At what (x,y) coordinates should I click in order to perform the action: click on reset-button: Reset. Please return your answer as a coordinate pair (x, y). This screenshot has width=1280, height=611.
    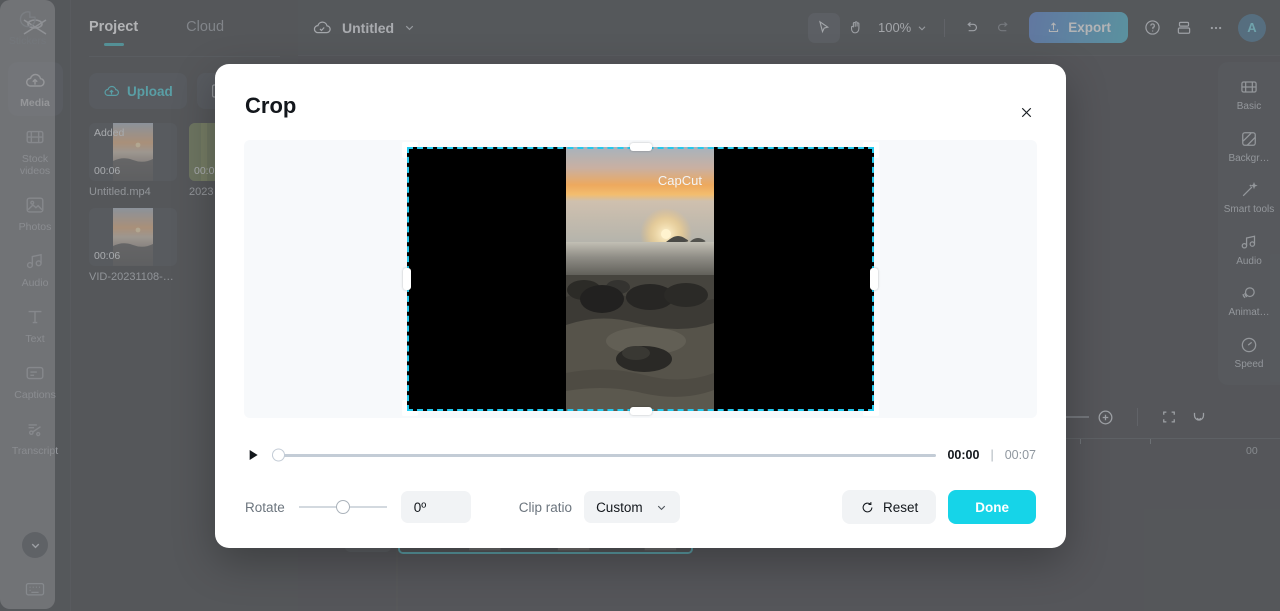
    Looking at the image, I should click on (889, 507).